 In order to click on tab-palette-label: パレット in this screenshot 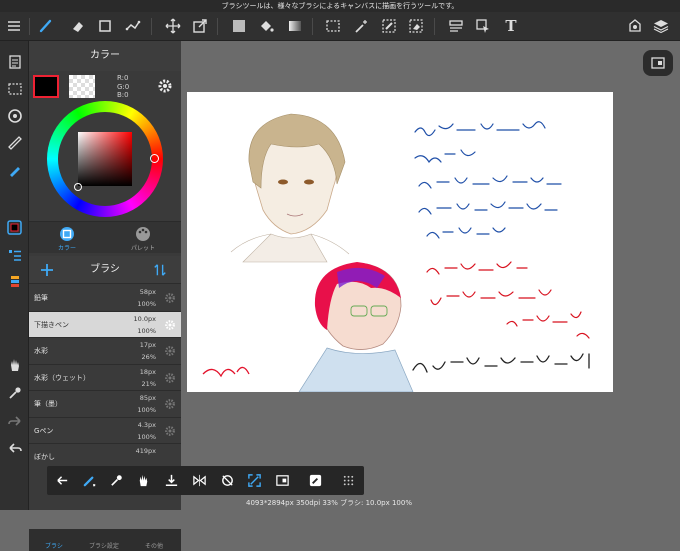, I will do `click(142, 248)`.